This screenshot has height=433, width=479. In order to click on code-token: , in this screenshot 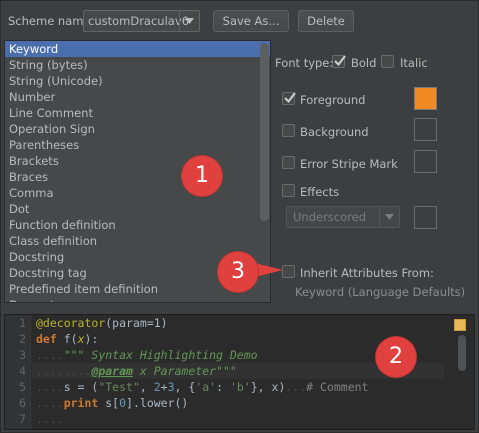, I will do `click(146, 387)`.